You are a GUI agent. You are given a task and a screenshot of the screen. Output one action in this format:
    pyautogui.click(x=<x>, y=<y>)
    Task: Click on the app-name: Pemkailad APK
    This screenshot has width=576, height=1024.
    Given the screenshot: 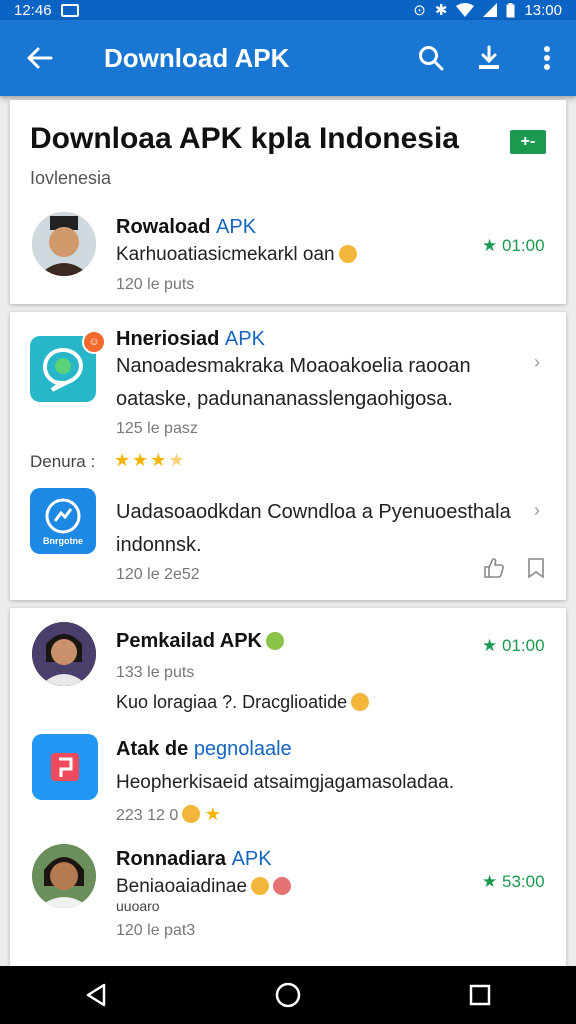 What is the action you would take?
    pyautogui.click(x=200, y=641)
    